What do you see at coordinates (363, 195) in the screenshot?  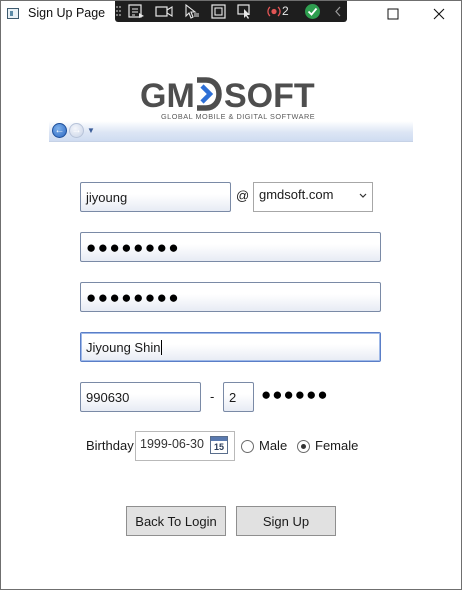 I see `chevron-down-icon` at bounding box center [363, 195].